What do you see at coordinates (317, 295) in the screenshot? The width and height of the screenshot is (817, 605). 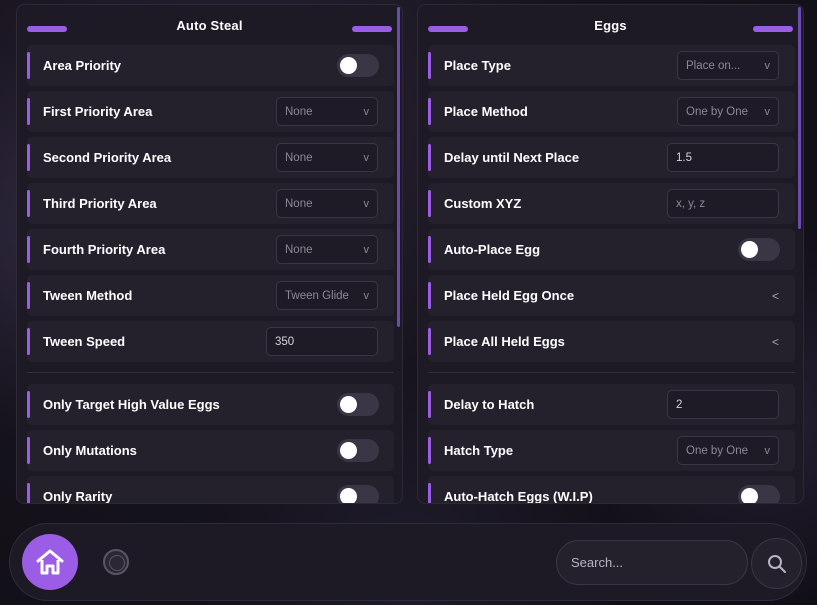 I see `dropdown-value: Tween Glide` at bounding box center [317, 295].